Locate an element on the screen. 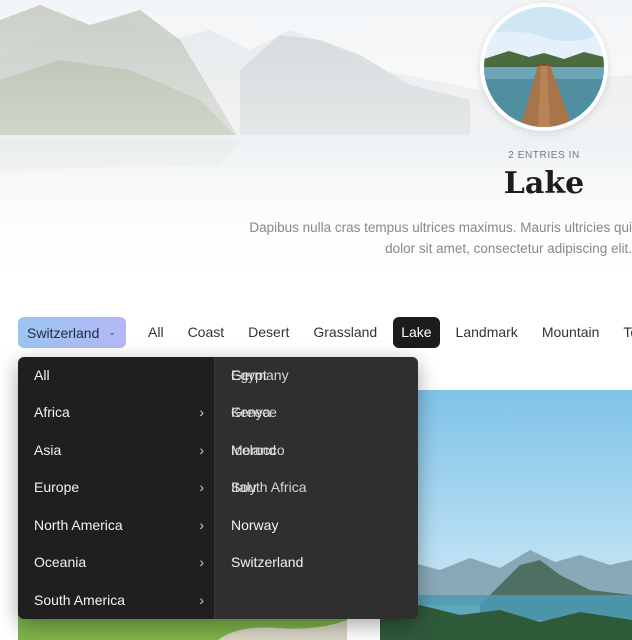  menu-item-label: Europe is located at coordinates (57, 487).